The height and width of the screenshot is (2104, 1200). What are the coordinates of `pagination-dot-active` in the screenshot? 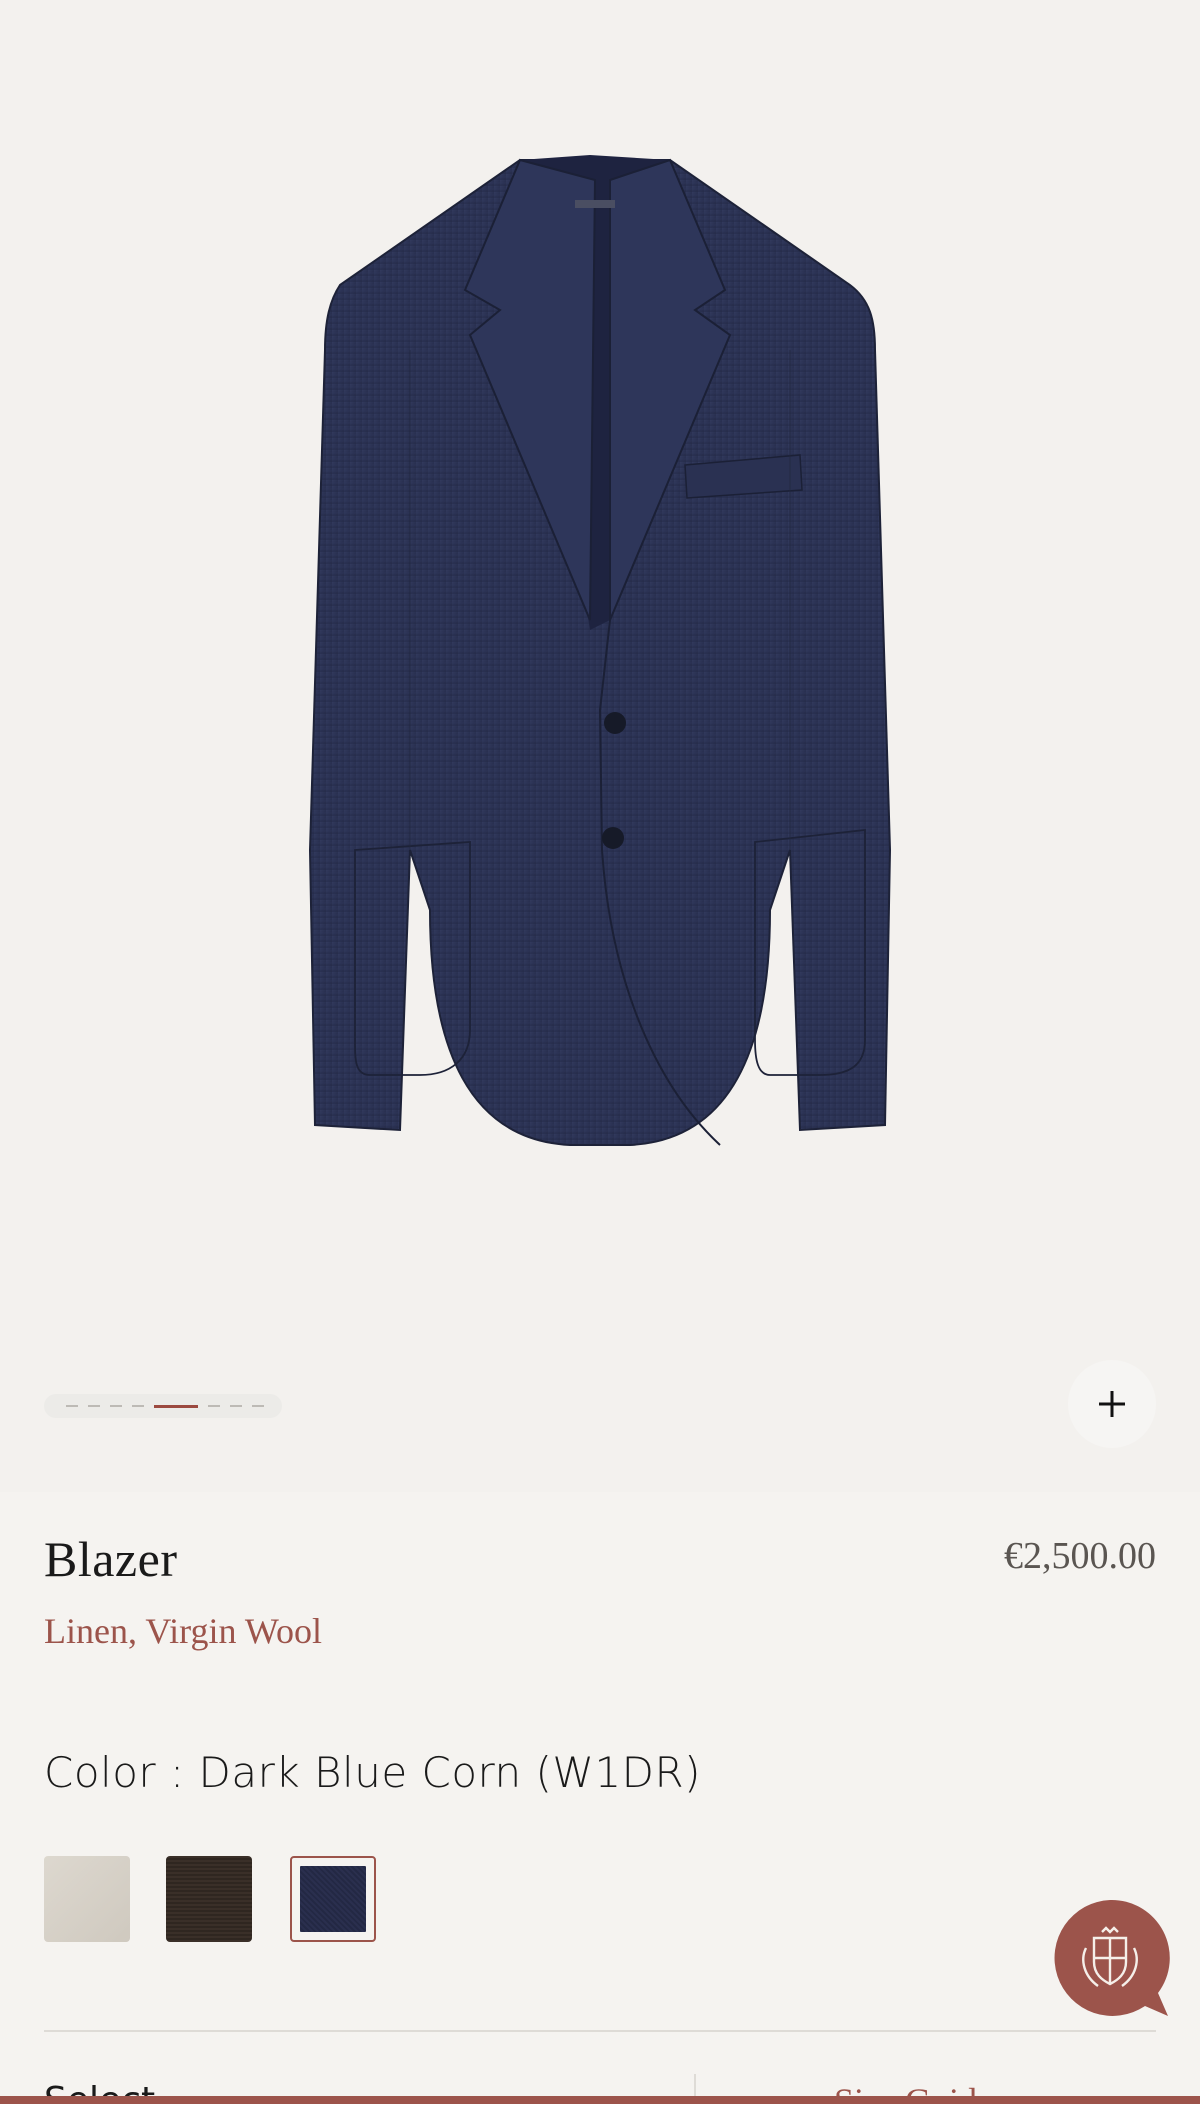 It's located at (176, 1406).